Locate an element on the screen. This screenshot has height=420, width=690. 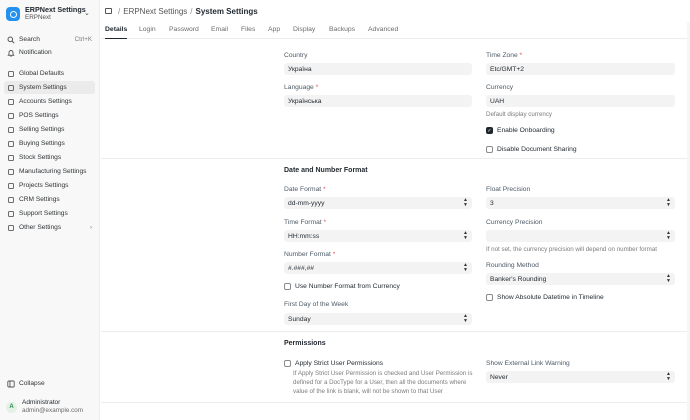
sidebar-item-buying-settings: Buying Settings is located at coordinates (49, 143).